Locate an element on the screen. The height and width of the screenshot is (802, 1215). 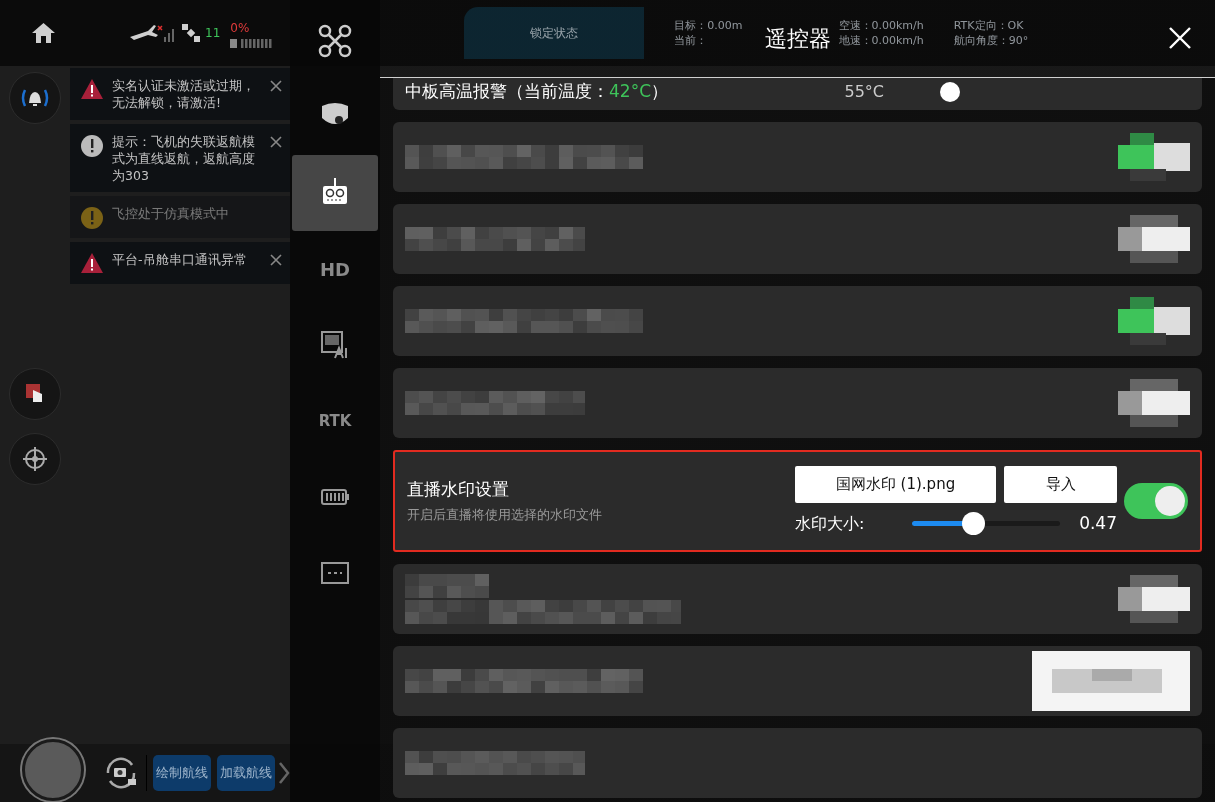
telemetry-label: RTK定向：OK is located at coordinates (988, 25).